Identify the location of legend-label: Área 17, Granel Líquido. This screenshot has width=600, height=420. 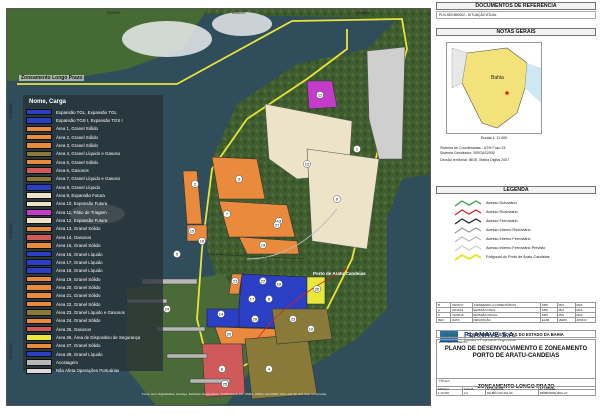
(79, 262).